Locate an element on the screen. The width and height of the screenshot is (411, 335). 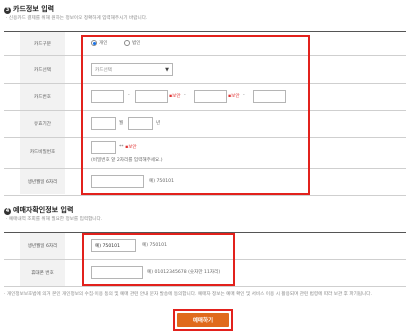
section-number-badge: 4 is located at coordinates (7, 211).